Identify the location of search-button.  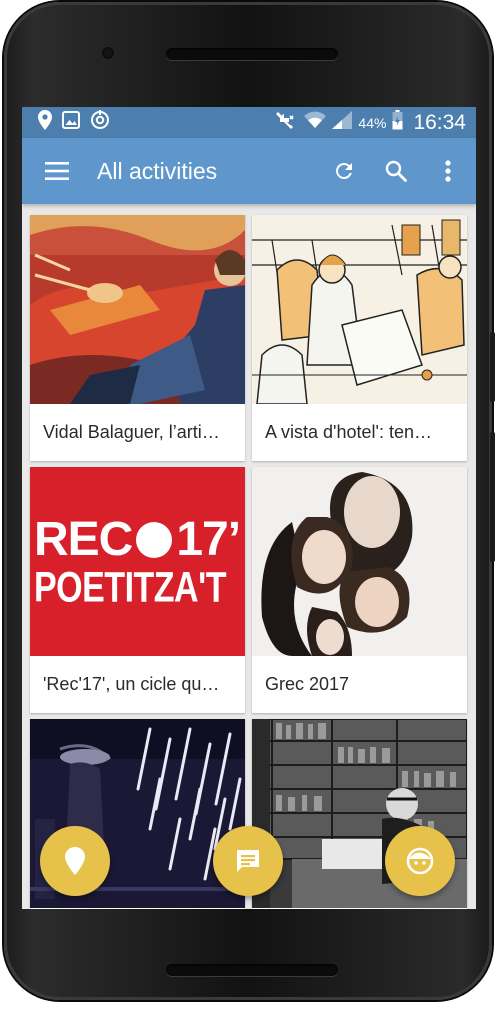
(396, 171).